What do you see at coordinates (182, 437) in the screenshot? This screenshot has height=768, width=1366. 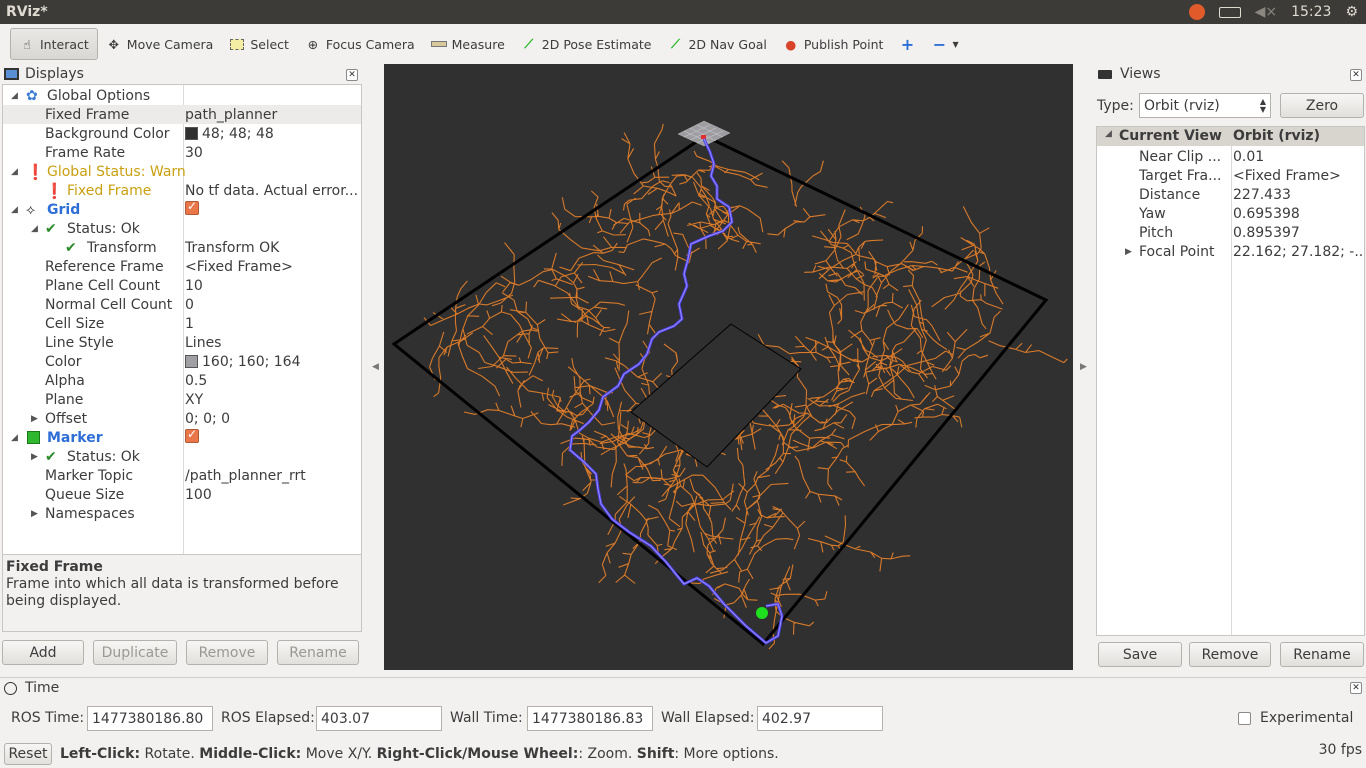 I see `tree-row-marker: ◢ Marker` at bounding box center [182, 437].